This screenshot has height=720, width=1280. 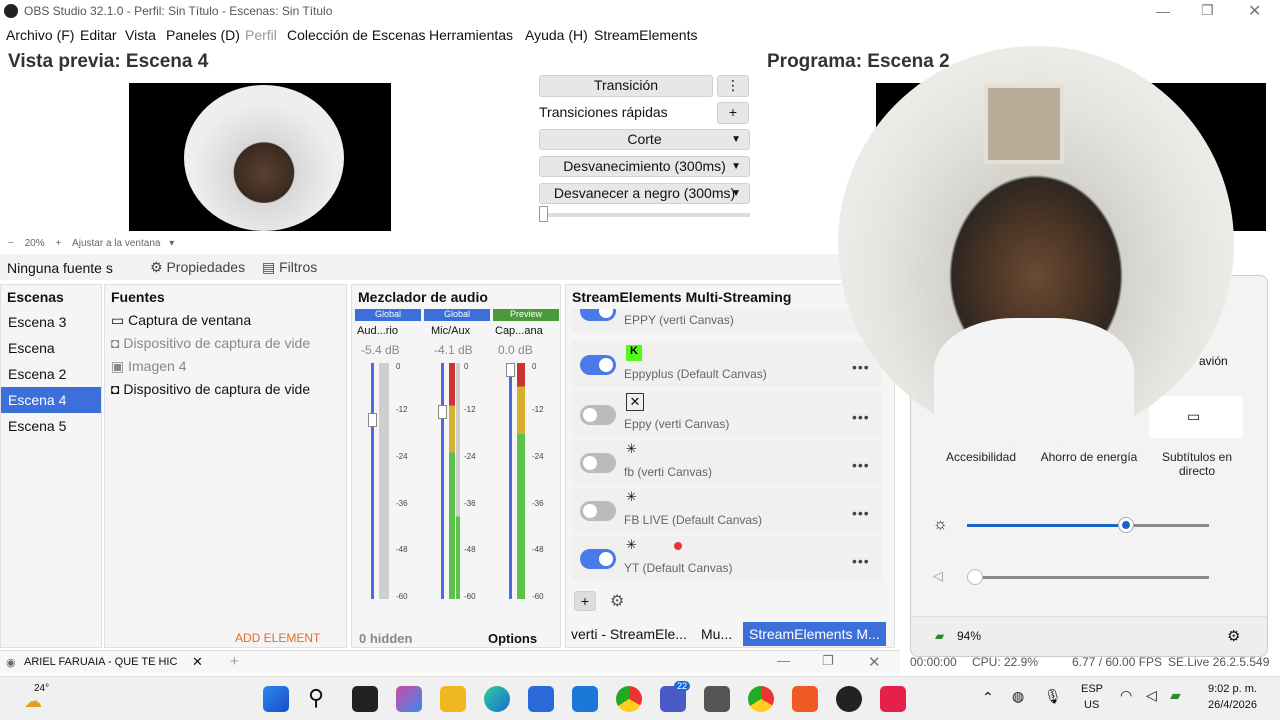 I want to click on file-explorer-icon, so click(x=453, y=699).